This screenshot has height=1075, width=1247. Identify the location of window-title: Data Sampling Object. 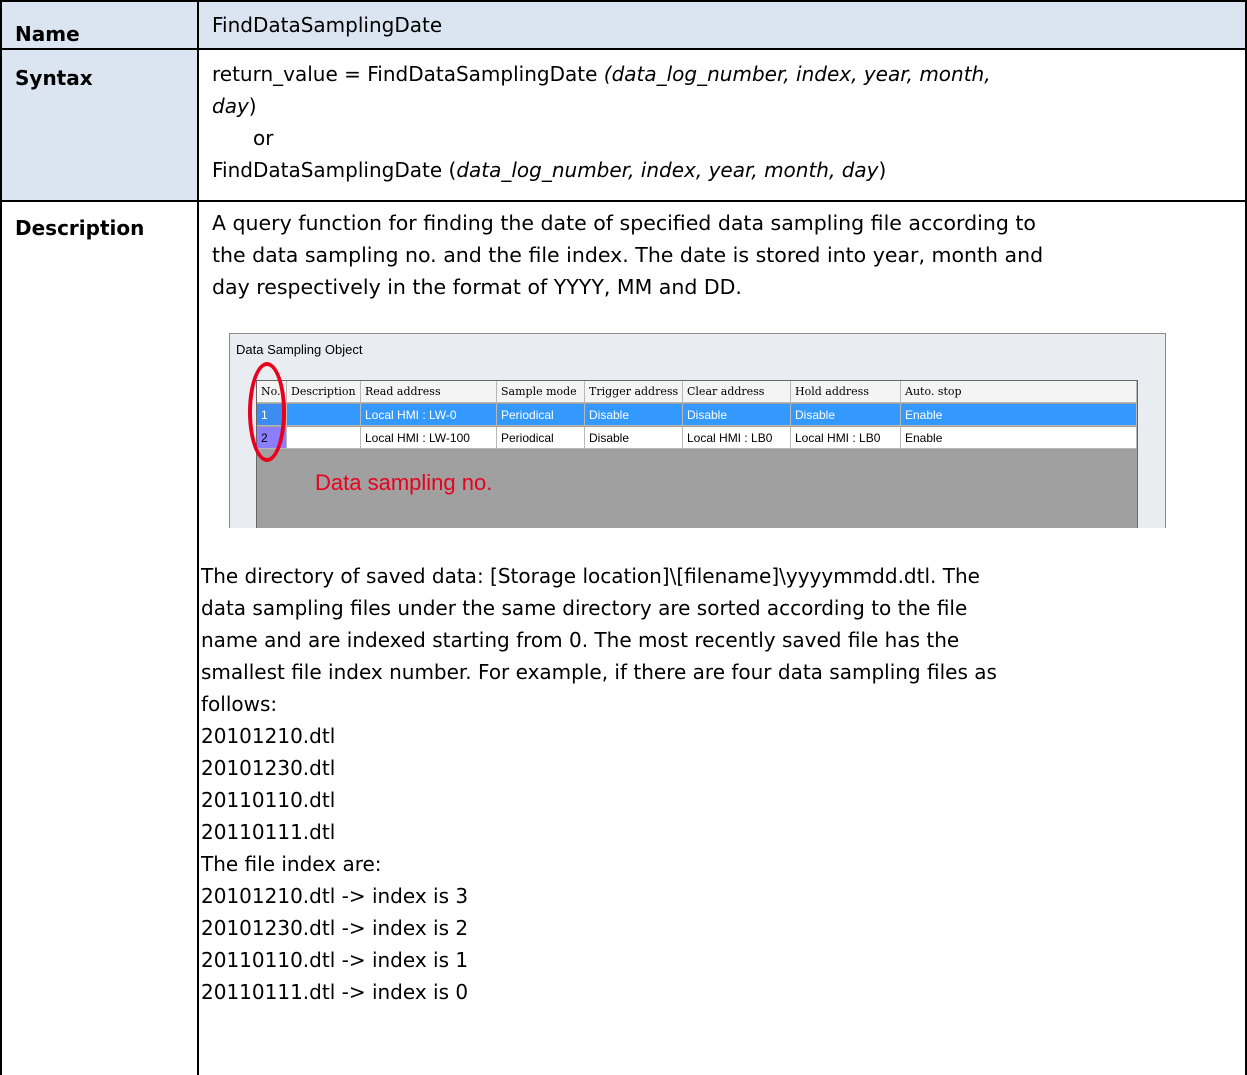
(299, 349).